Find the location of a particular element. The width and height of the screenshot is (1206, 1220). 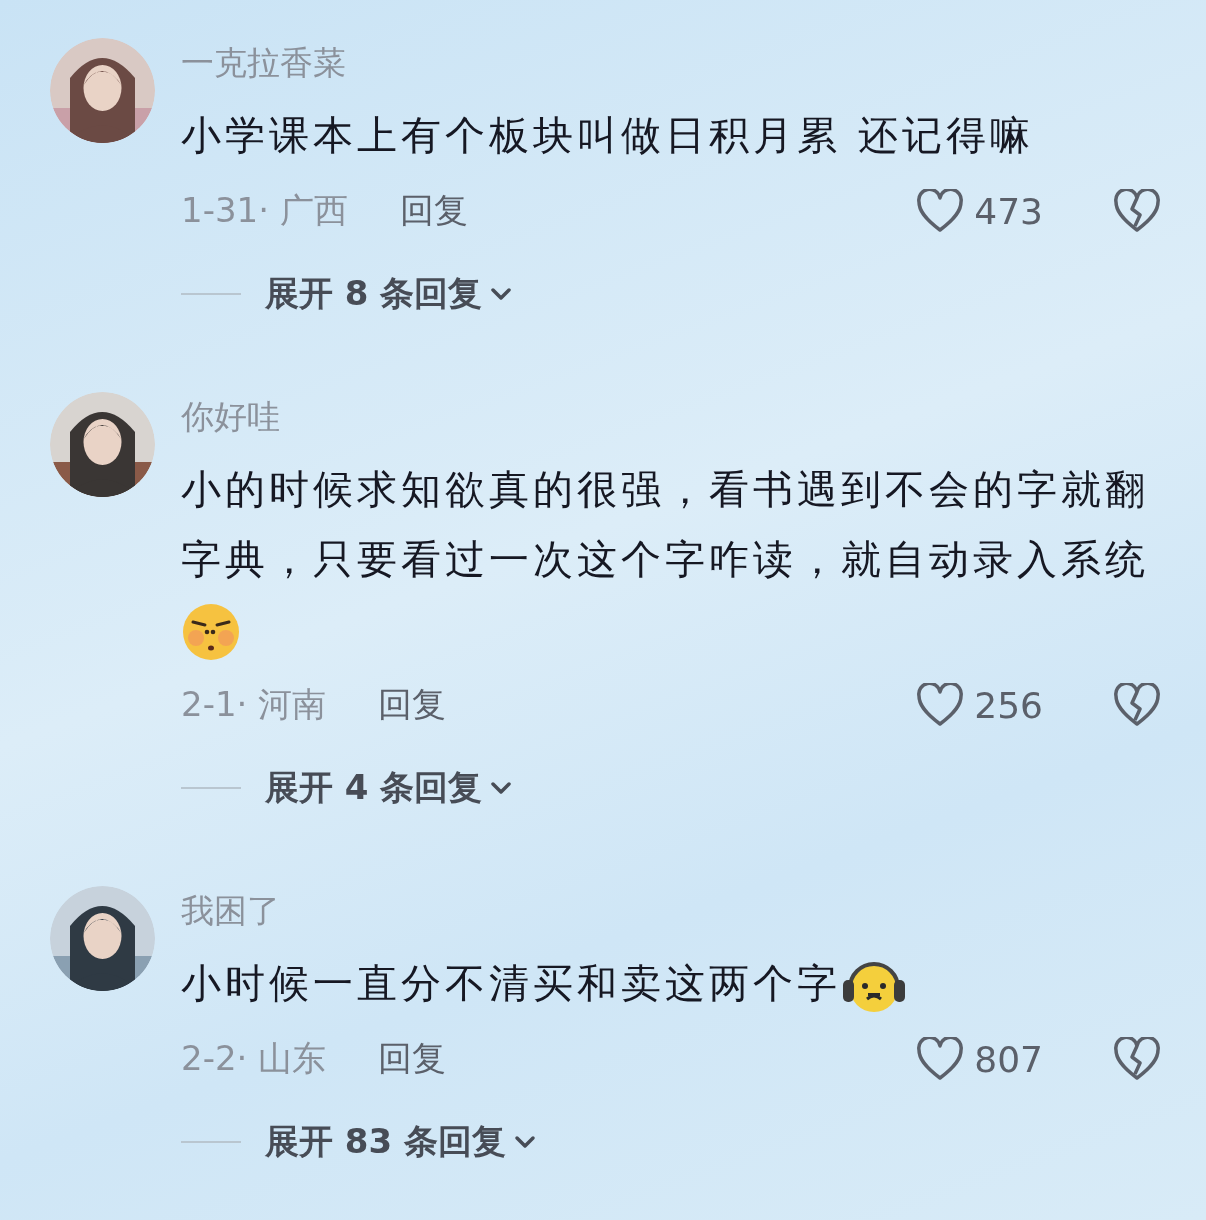

like-count: 807 is located at coordinates (1008, 1059).